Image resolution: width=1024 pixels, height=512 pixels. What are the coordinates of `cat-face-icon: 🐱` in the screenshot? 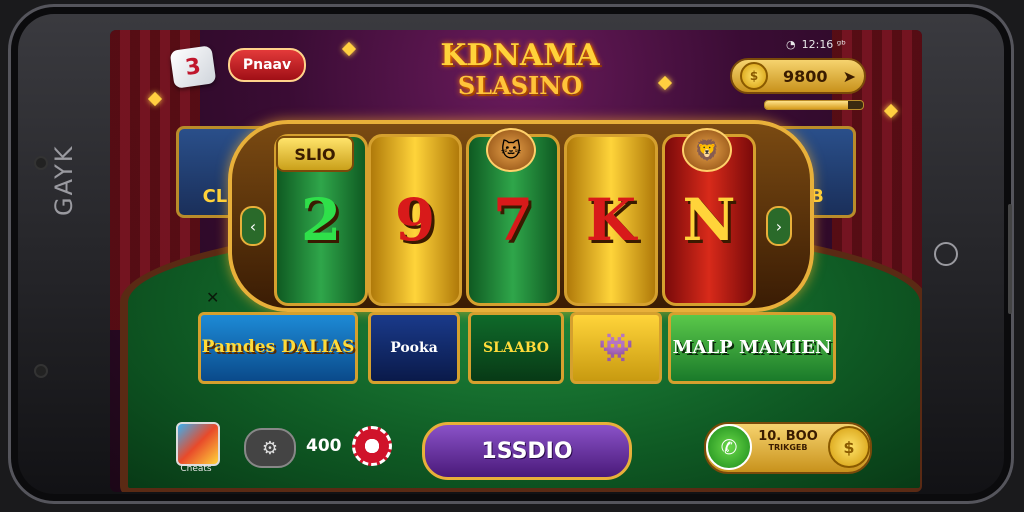 It's located at (511, 150).